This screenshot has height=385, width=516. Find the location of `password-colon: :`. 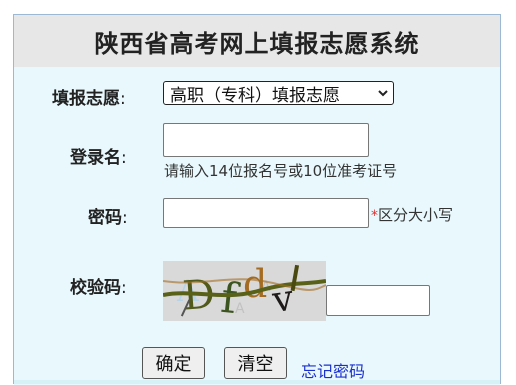

password-colon: : is located at coordinates (125, 218).